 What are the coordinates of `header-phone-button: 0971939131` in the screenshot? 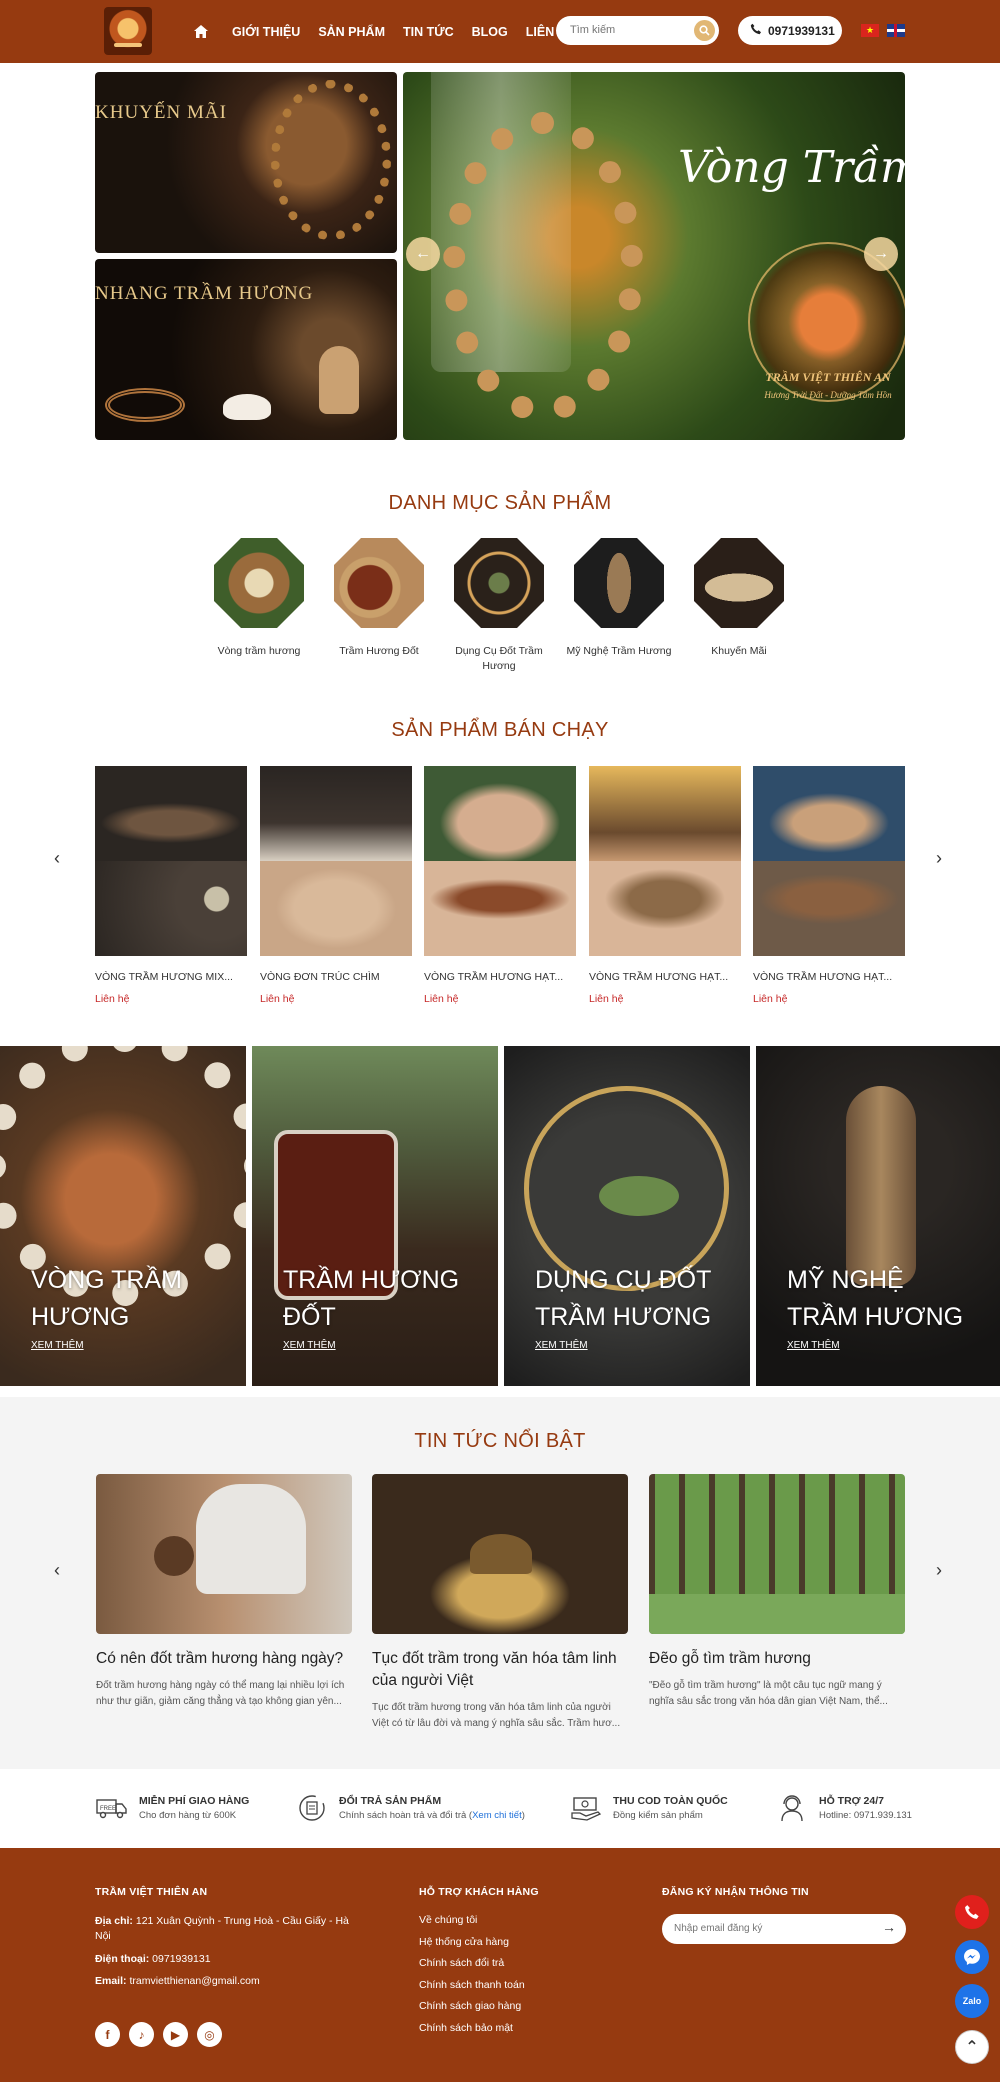 It's located at (790, 30).